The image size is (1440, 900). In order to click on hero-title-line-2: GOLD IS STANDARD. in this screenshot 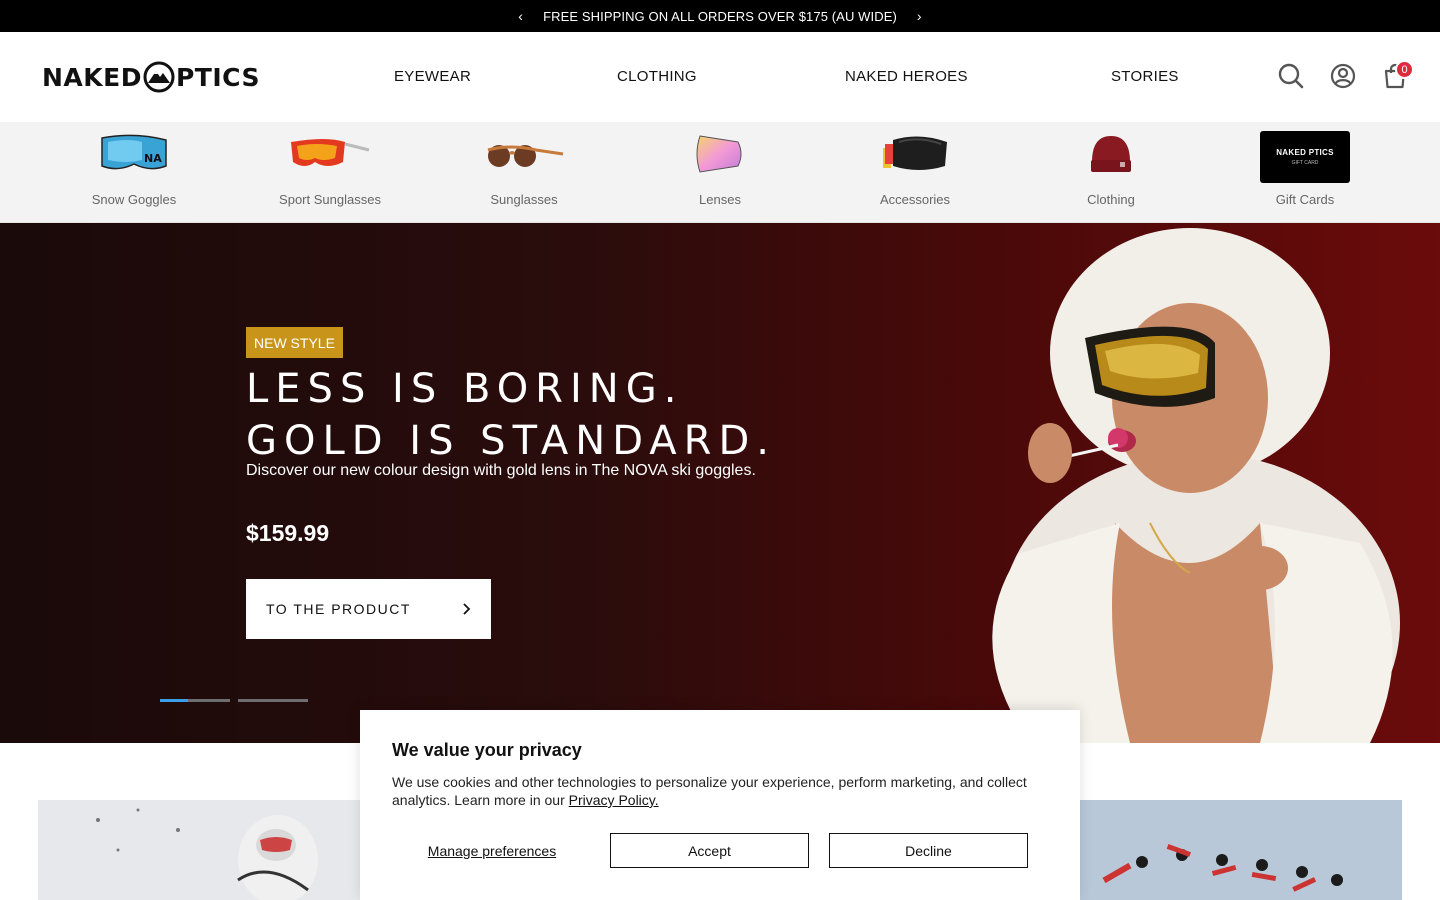, I will do `click(511, 441)`.